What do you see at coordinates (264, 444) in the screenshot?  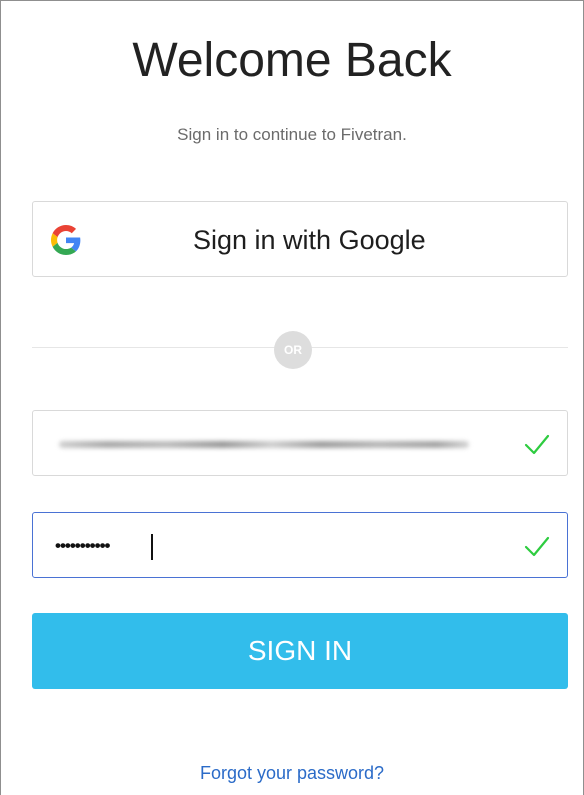 I see `email-value-blurred` at bounding box center [264, 444].